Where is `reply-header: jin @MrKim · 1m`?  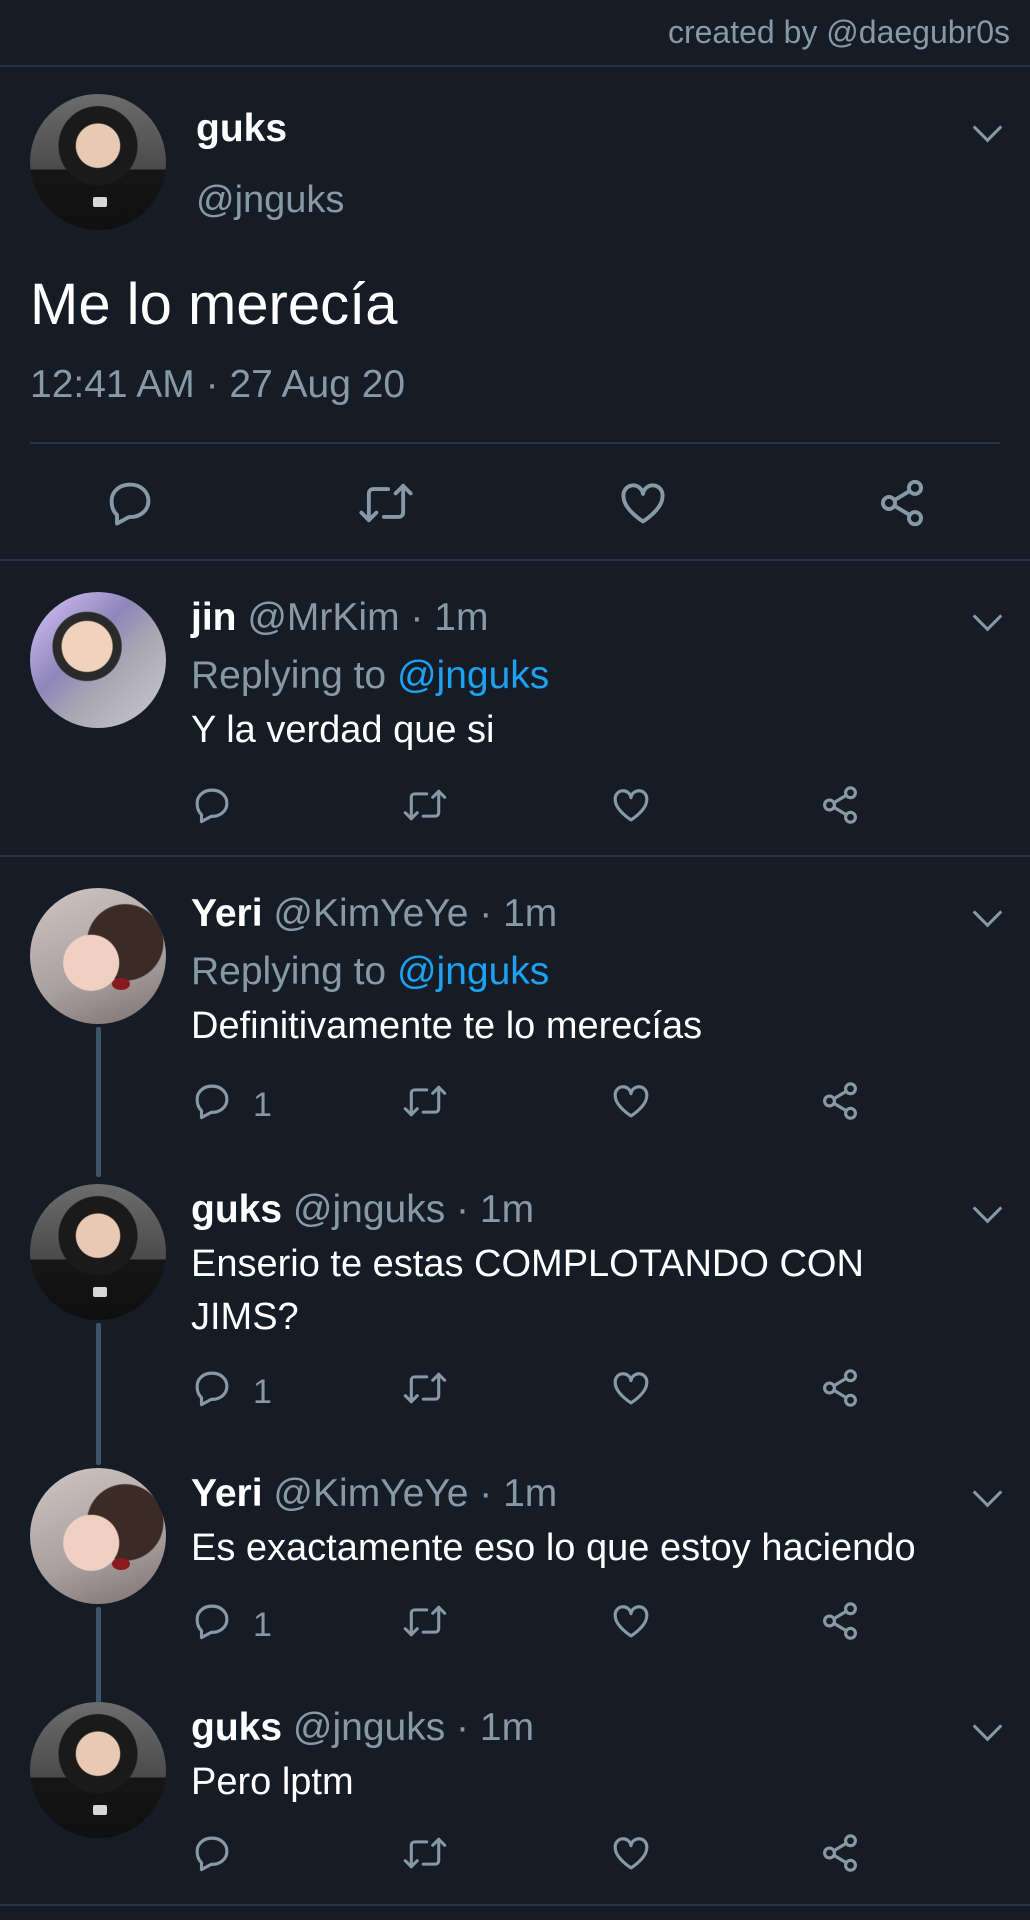
reply-header: jin @MrKim · 1m is located at coordinates (339, 618).